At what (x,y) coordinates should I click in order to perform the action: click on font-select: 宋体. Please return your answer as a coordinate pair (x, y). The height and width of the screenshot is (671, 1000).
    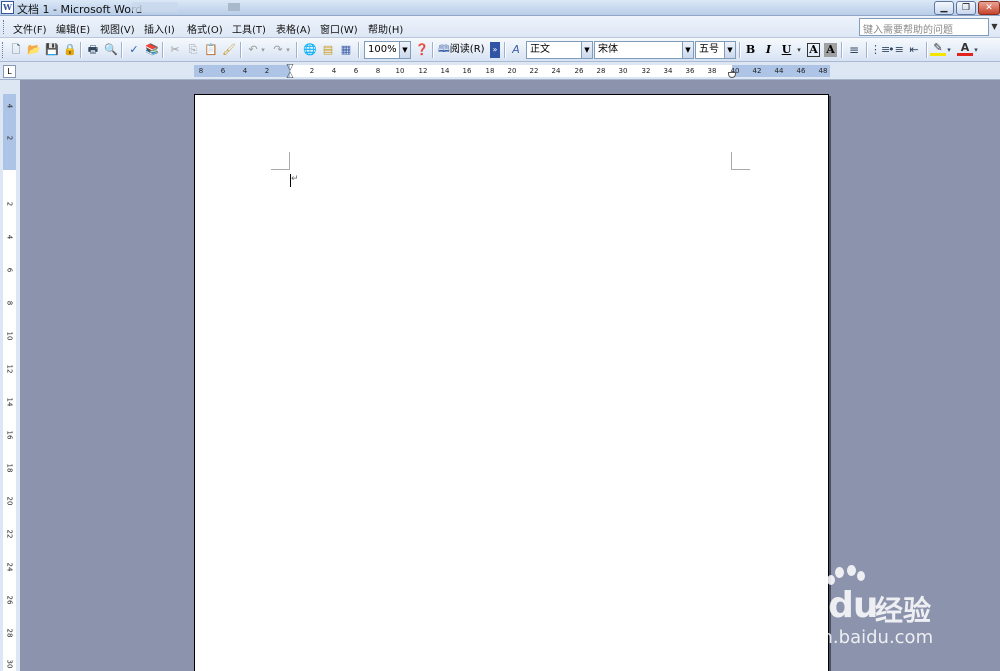
    Looking at the image, I should click on (638, 50).